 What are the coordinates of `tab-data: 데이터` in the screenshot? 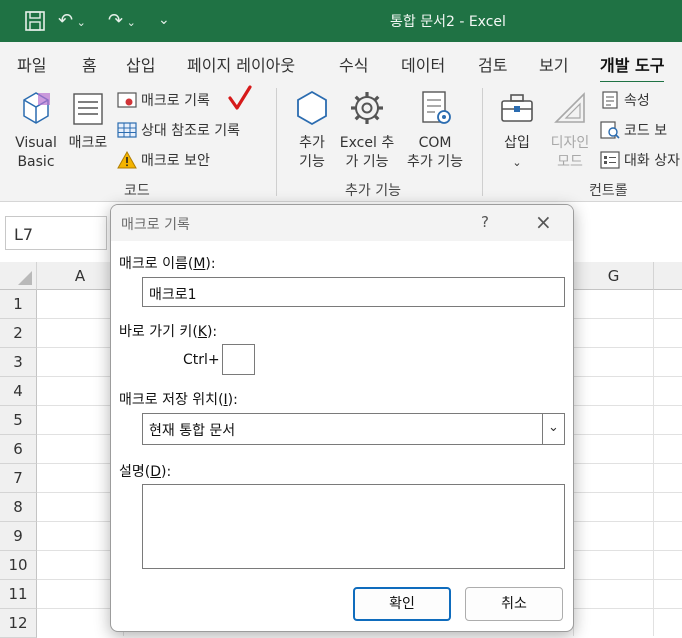 It's located at (423, 64).